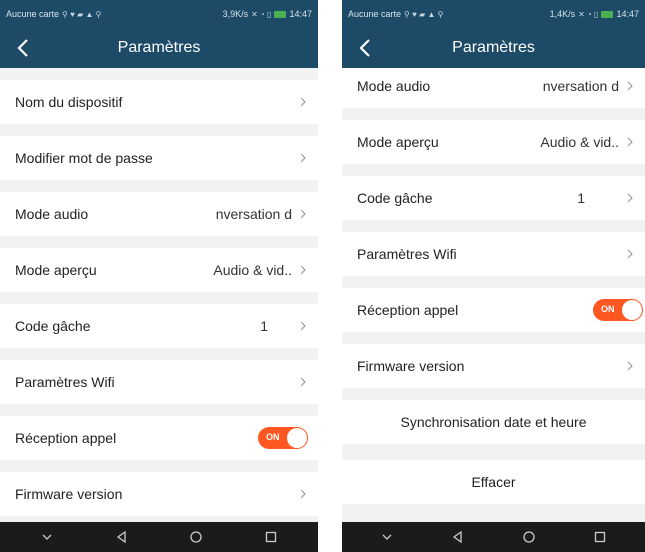 This screenshot has width=645, height=552. Describe the element at coordinates (84, 158) in the screenshot. I see `row-label: Modifier mot de passe` at that location.